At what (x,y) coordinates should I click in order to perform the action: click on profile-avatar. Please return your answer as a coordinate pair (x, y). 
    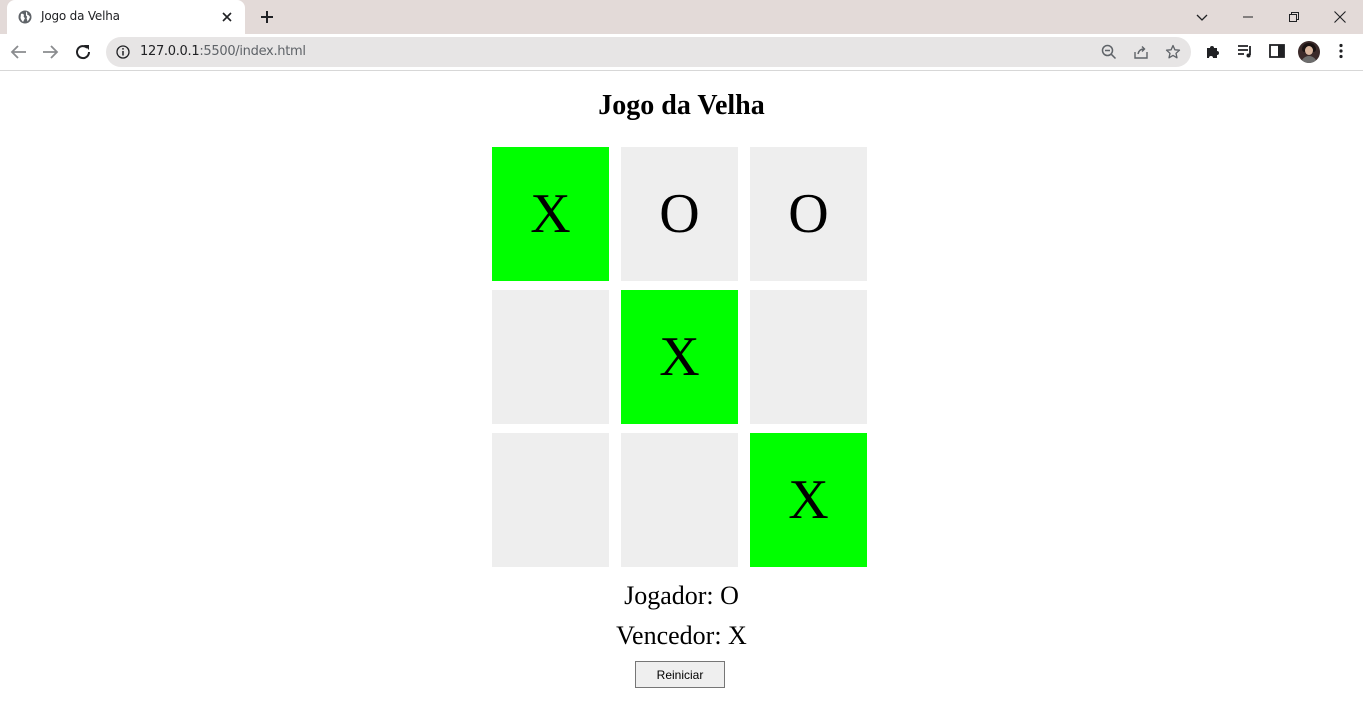
    Looking at the image, I should click on (1309, 52).